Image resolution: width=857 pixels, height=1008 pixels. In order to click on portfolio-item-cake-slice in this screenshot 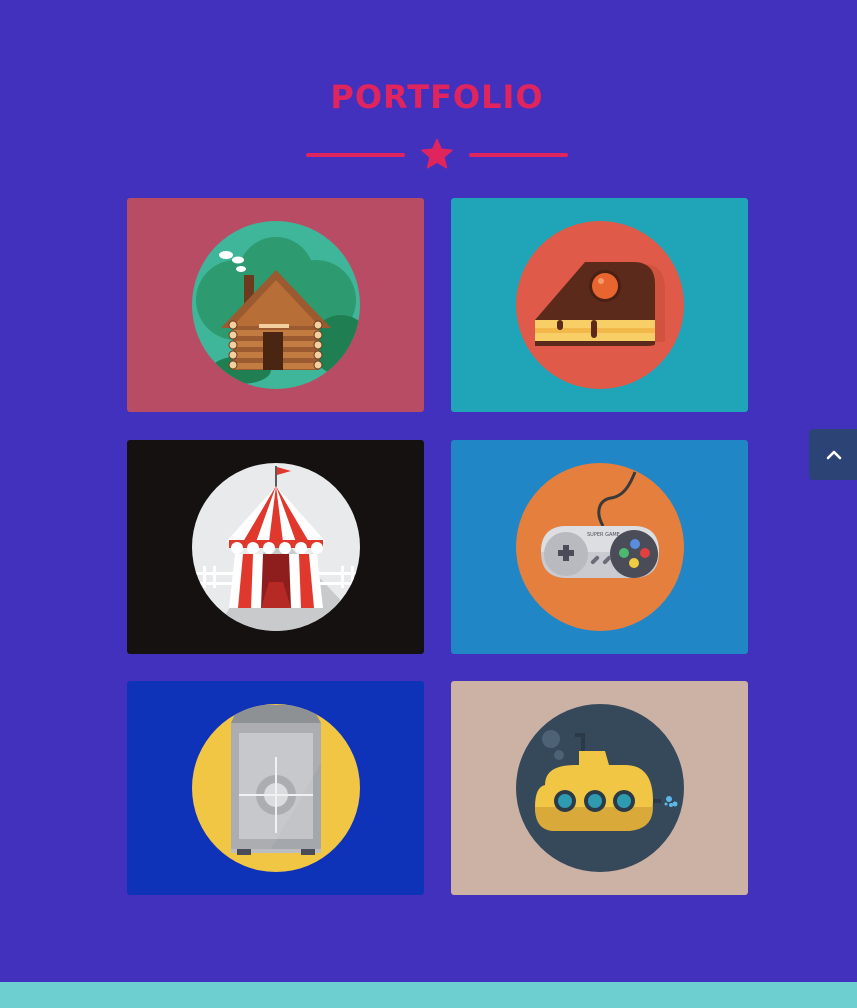, I will do `click(599, 305)`.